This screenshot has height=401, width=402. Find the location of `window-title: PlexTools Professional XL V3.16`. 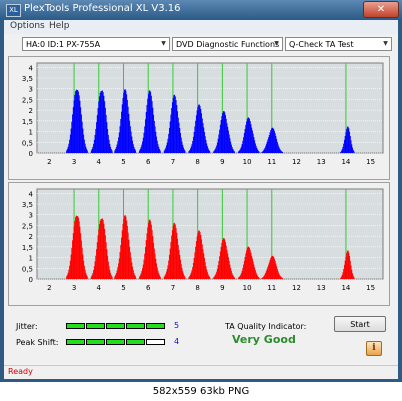

window-title: PlexTools Professional XL V3.16 is located at coordinates (102, 8).